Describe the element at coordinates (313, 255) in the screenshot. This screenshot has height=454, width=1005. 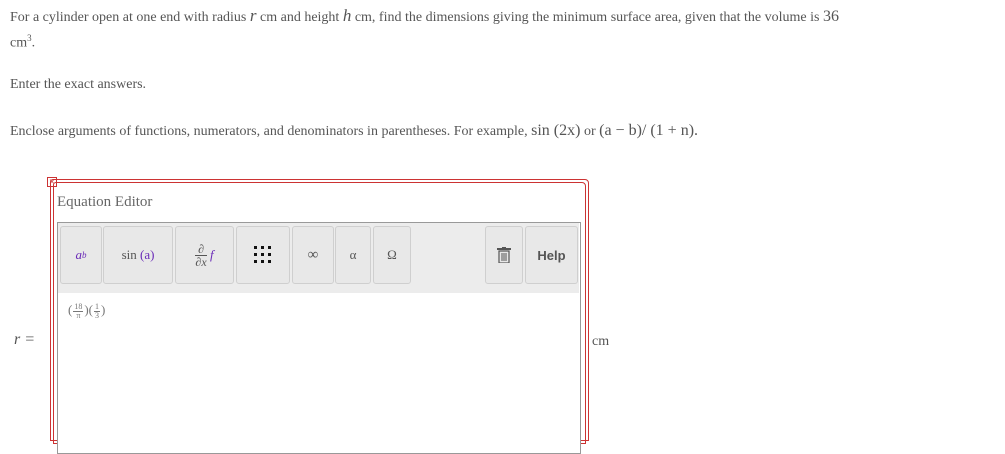
I see `infinity-button: ∞` at that location.